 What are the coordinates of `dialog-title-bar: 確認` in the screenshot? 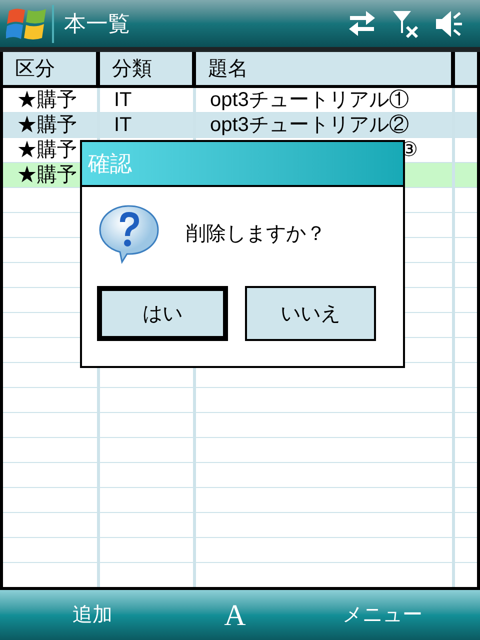 It's located at (242, 164).